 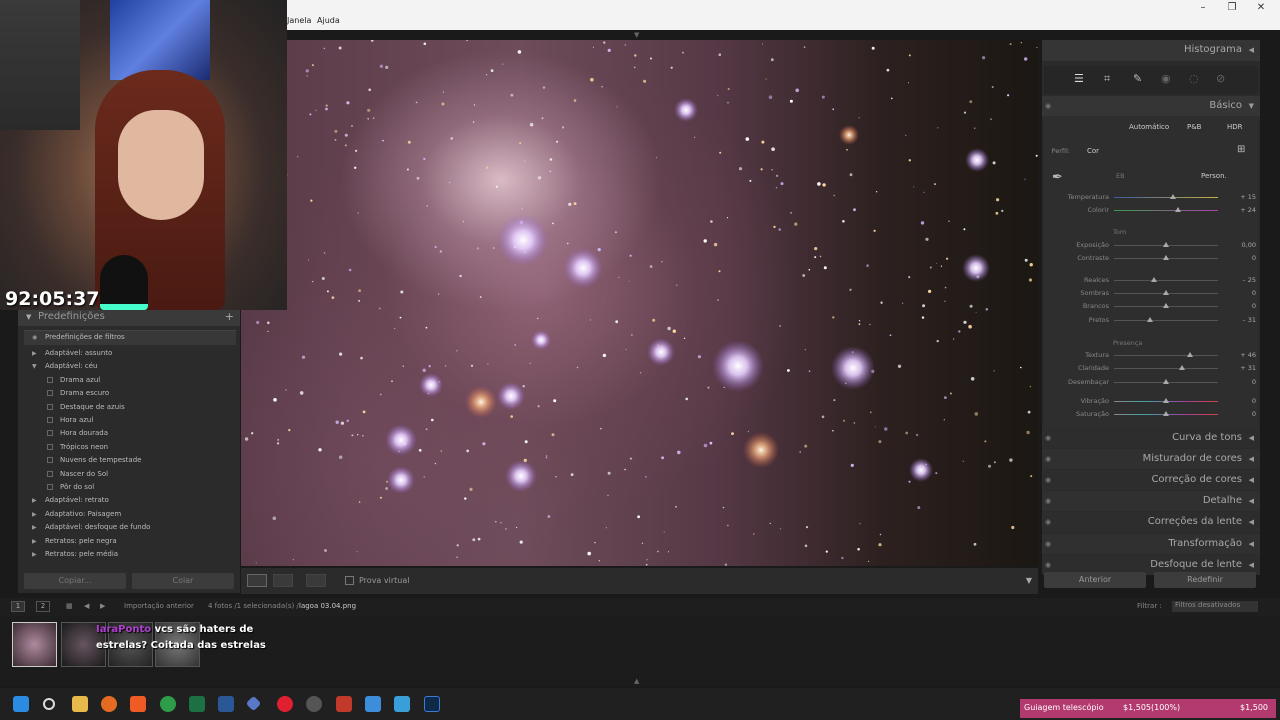 What do you see at coordinates (43, 606) in the screenshot?
I see `page-2-button: 2` at bounding box center [43, 606].